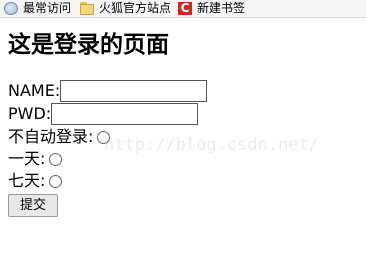  I want to click on bookmark-most-visited: 最常访问, so click(37, 8).